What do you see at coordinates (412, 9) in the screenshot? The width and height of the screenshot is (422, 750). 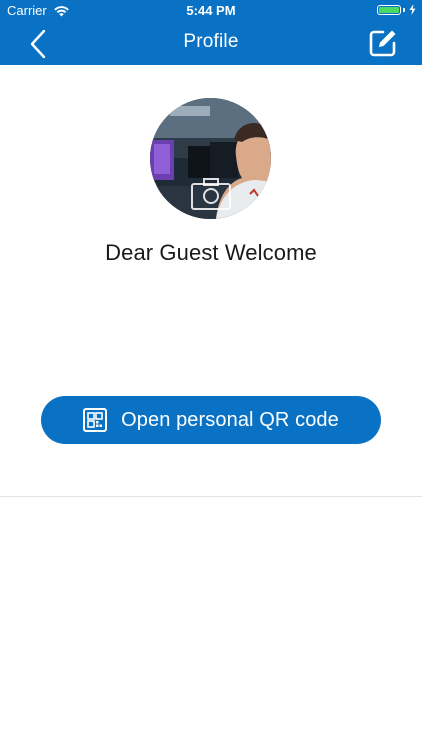 I see `charging-bolt-icon` at bounding box center [412, 9].